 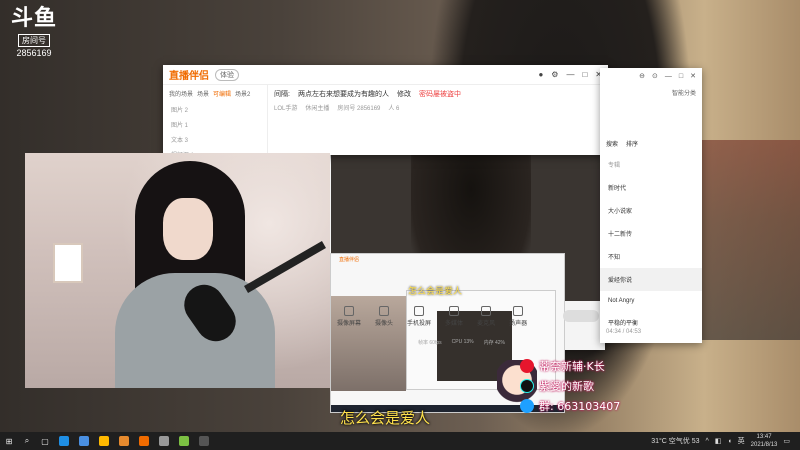 What do you see at coordinates (181, 93) in the screenshot?
I see `scene-tab: 我的场景` at bounding box center [181, 93].